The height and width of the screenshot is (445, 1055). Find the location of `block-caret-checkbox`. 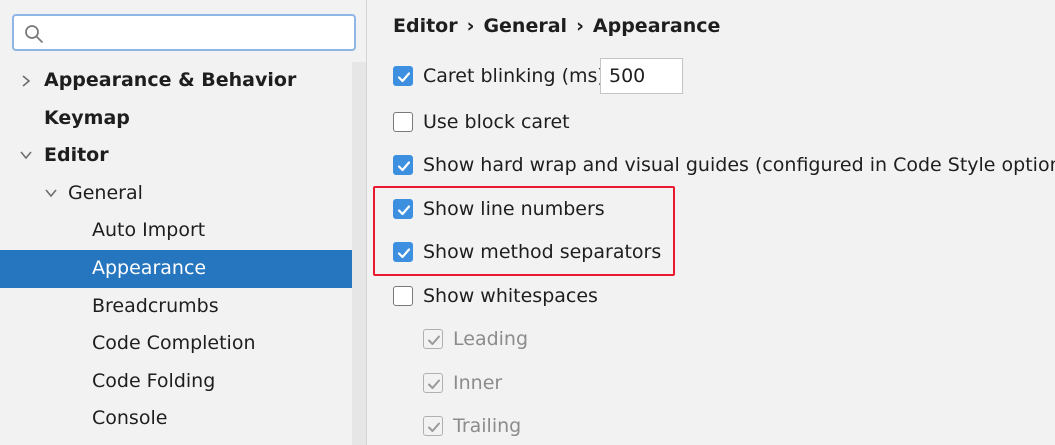

block-caret-checkbox is located at coordinates (403, 122).